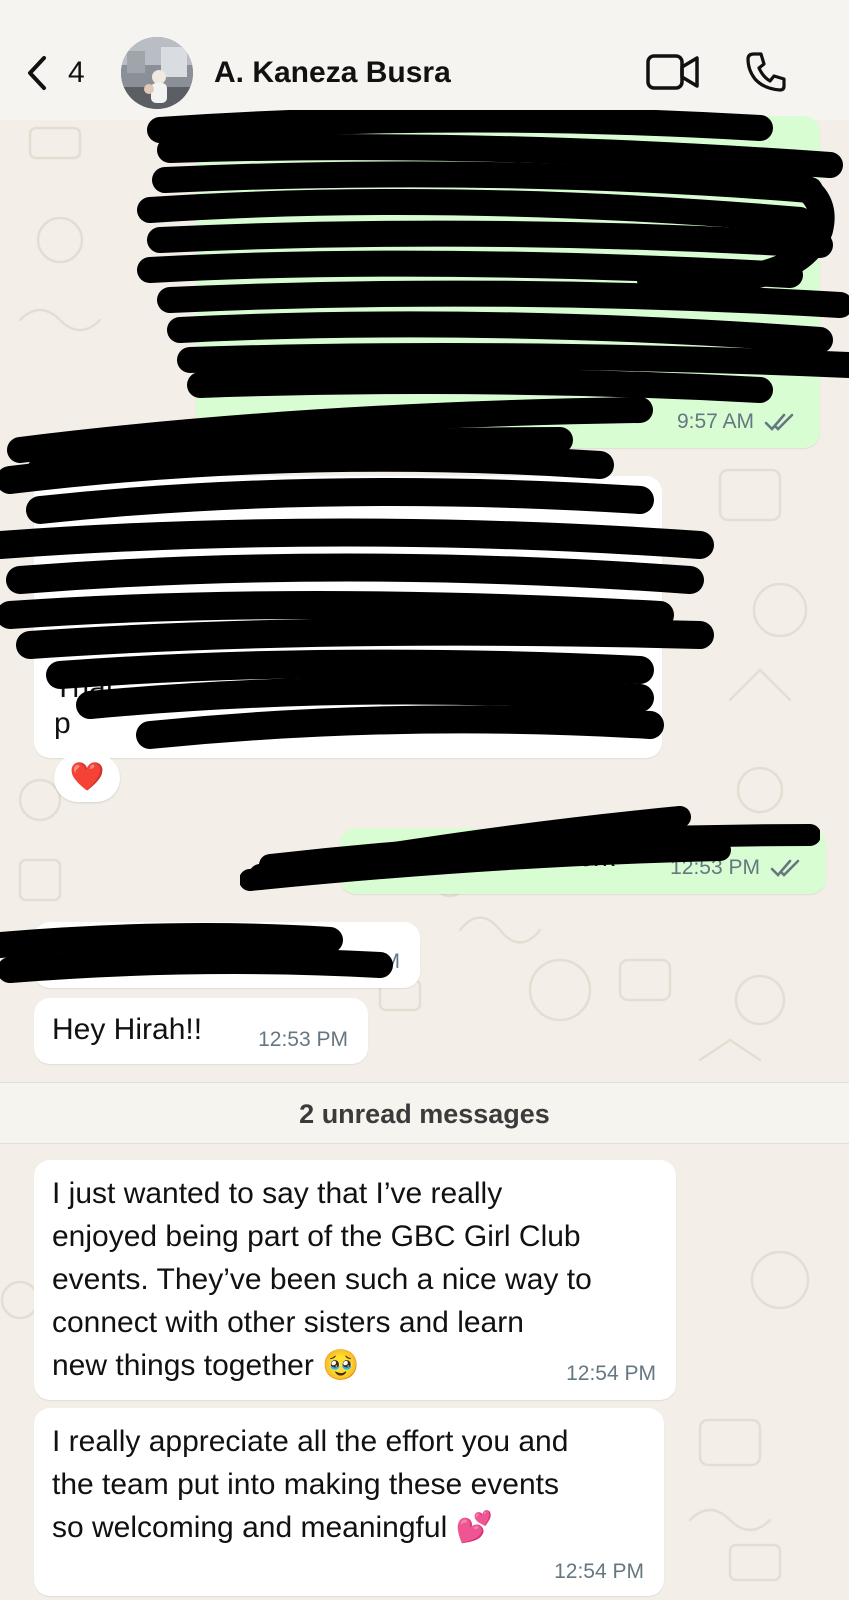 The image size is (849, 1600). What do you see at coordinates (303, 1039) in the screenshot?
I see `message-time: 12:53 PM` at bounding box center [303, 1039].